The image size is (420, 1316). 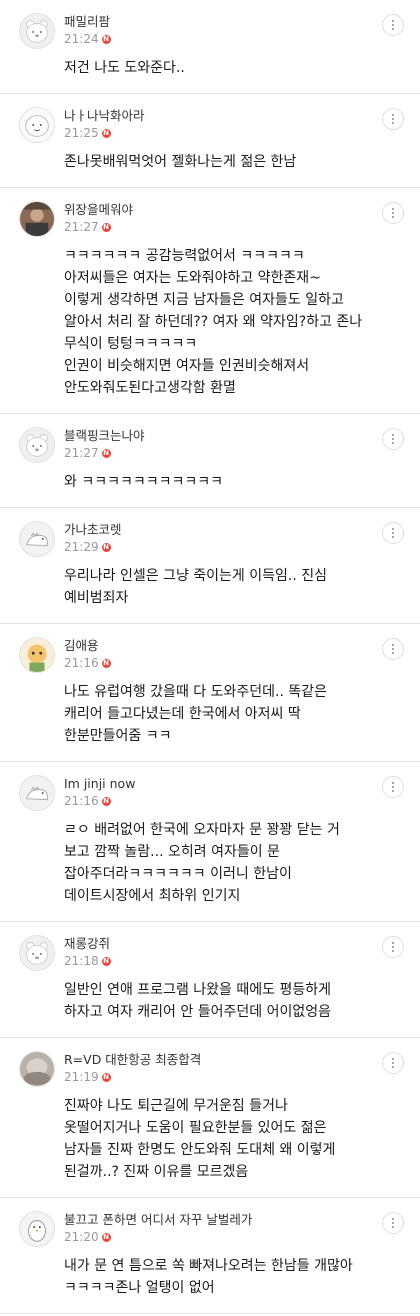 What do you see at coordinates (81, 133) in the screenshot?
I see `comment-time: 21:25` at bounding box center [81, 133].